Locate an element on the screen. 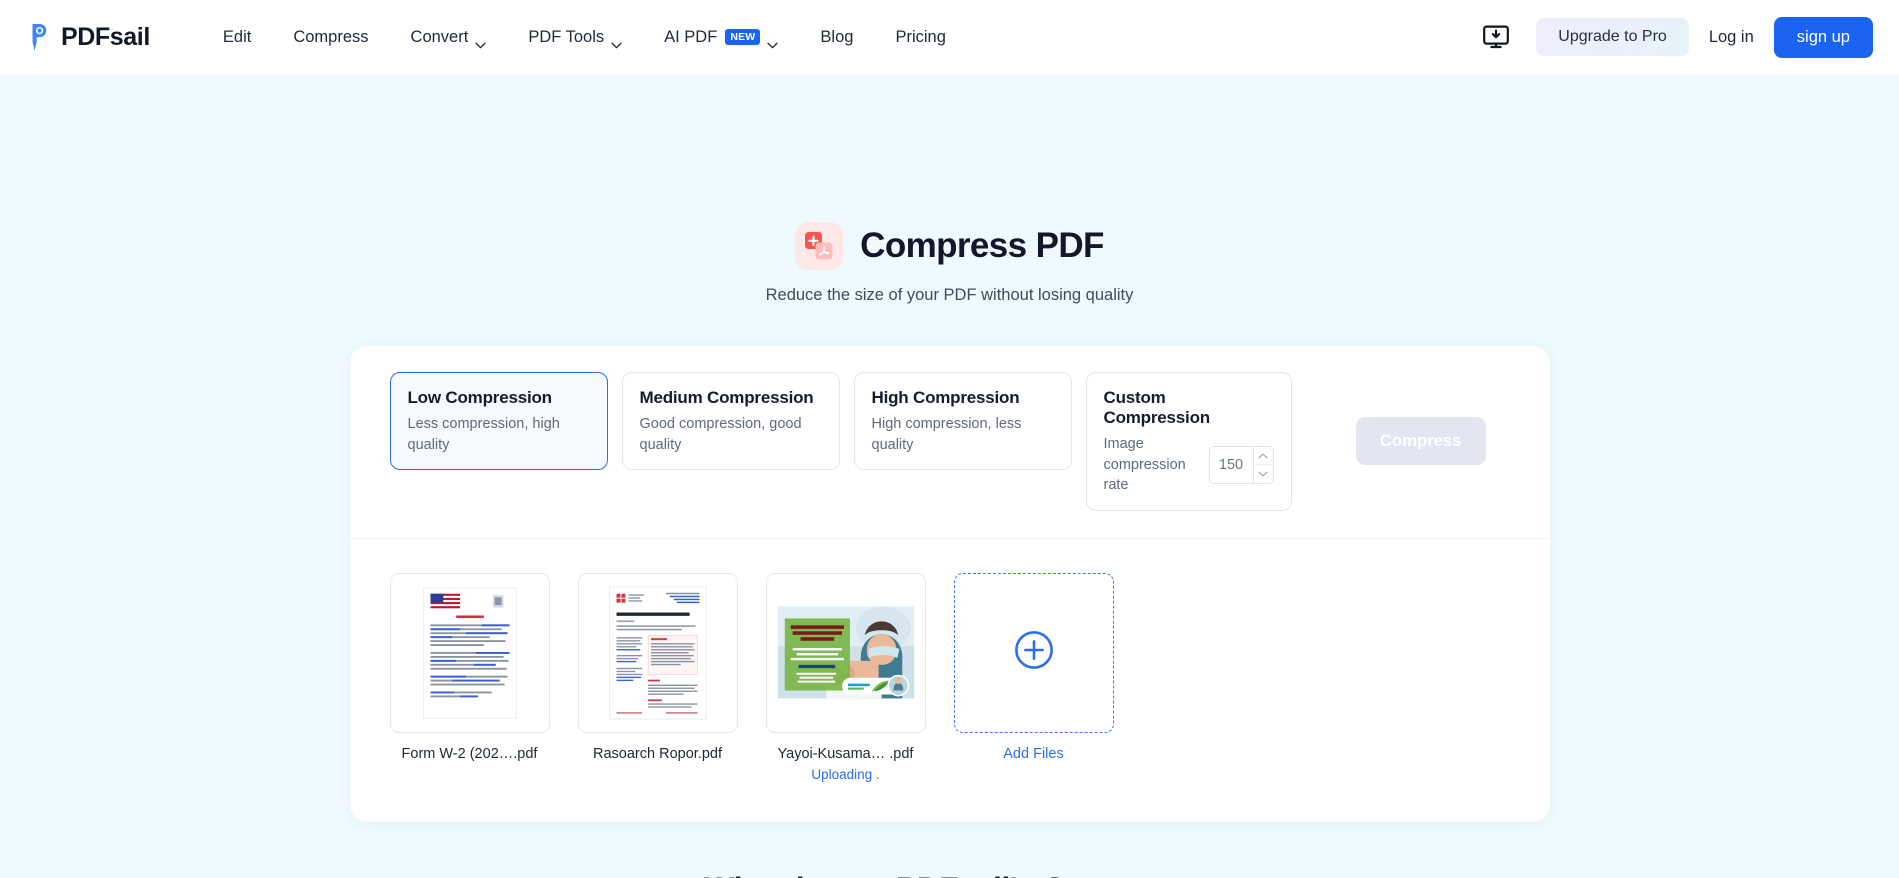 This screenshot has height=878, width=1899. brand-name: PDFsail is located at coordinates (105, 36).